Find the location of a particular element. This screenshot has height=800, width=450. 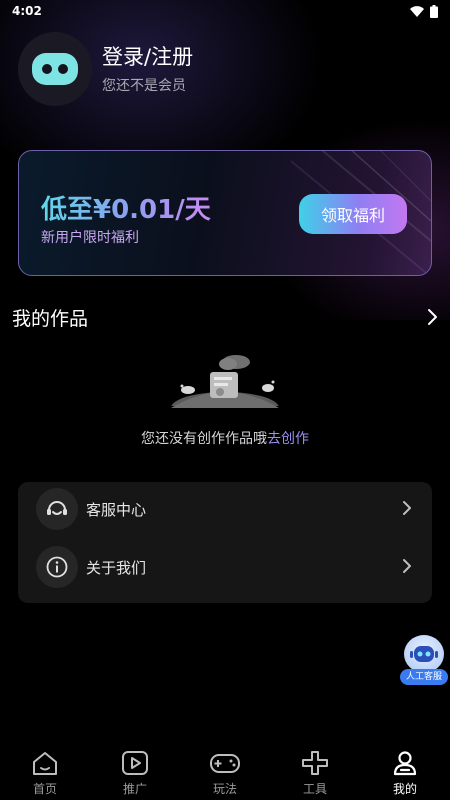

status-time: 4:02 is located at coordinates (27, 11).